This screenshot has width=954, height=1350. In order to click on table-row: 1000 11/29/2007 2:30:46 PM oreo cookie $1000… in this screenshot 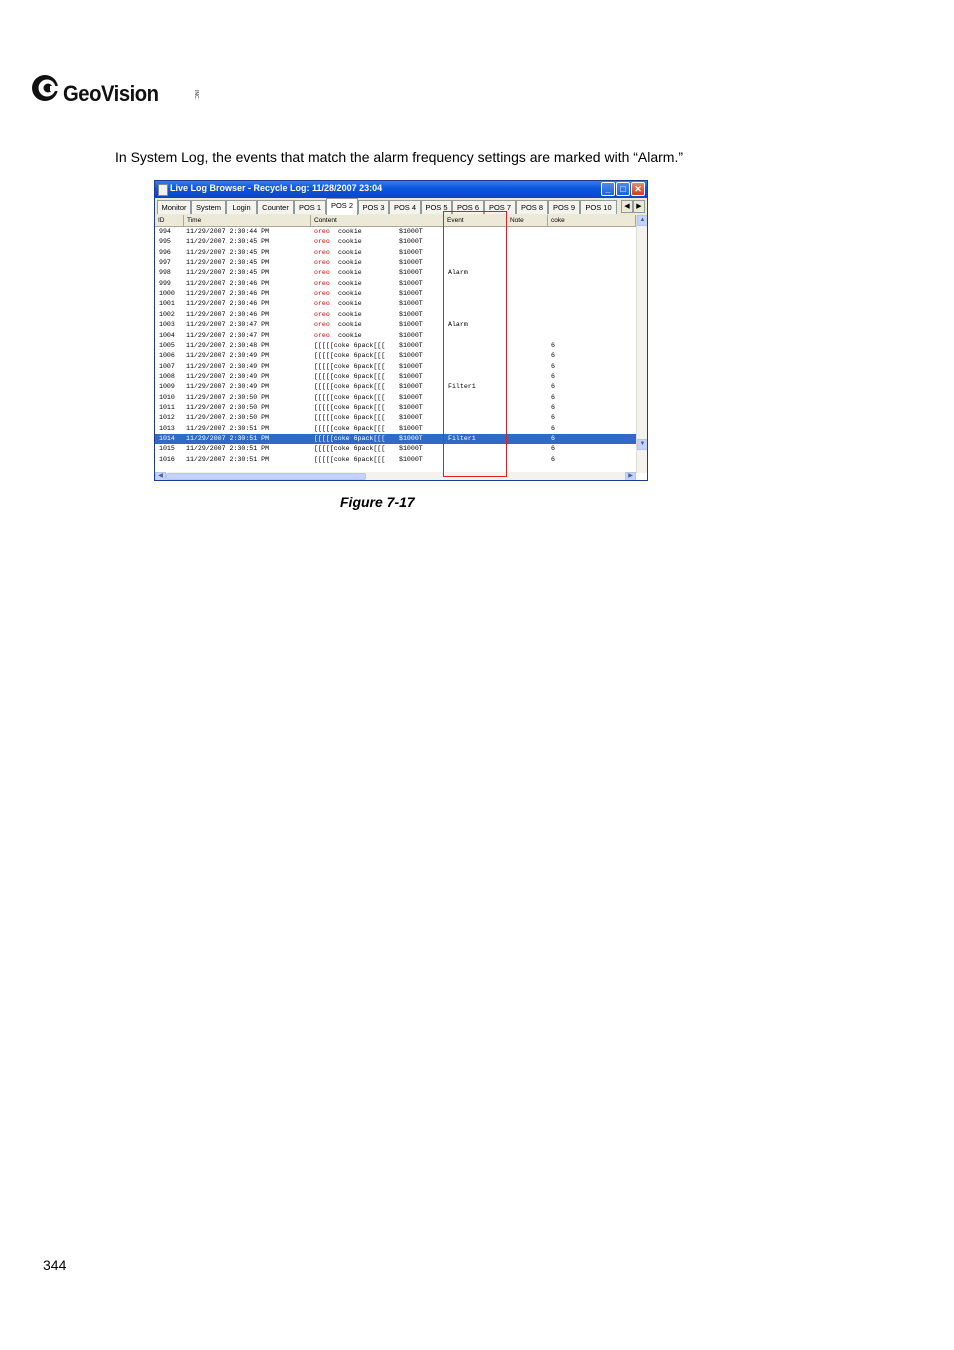, I will do `click(395, 294)`.